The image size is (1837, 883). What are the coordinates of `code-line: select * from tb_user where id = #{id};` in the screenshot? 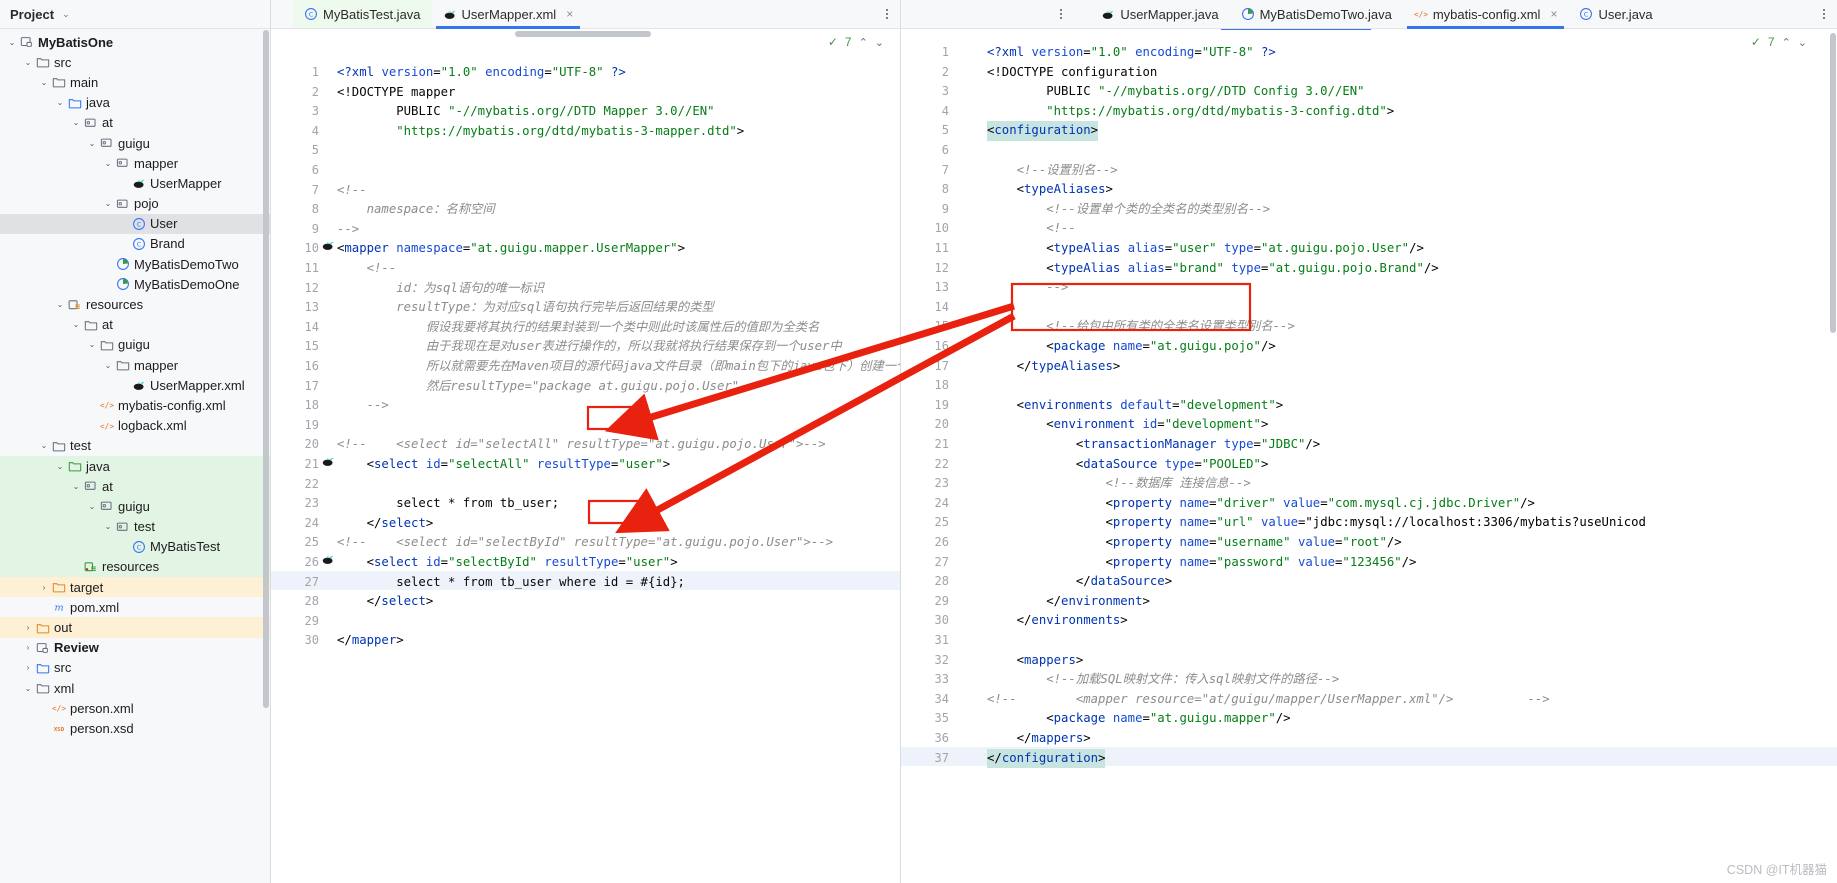 It's located at (511, 583).